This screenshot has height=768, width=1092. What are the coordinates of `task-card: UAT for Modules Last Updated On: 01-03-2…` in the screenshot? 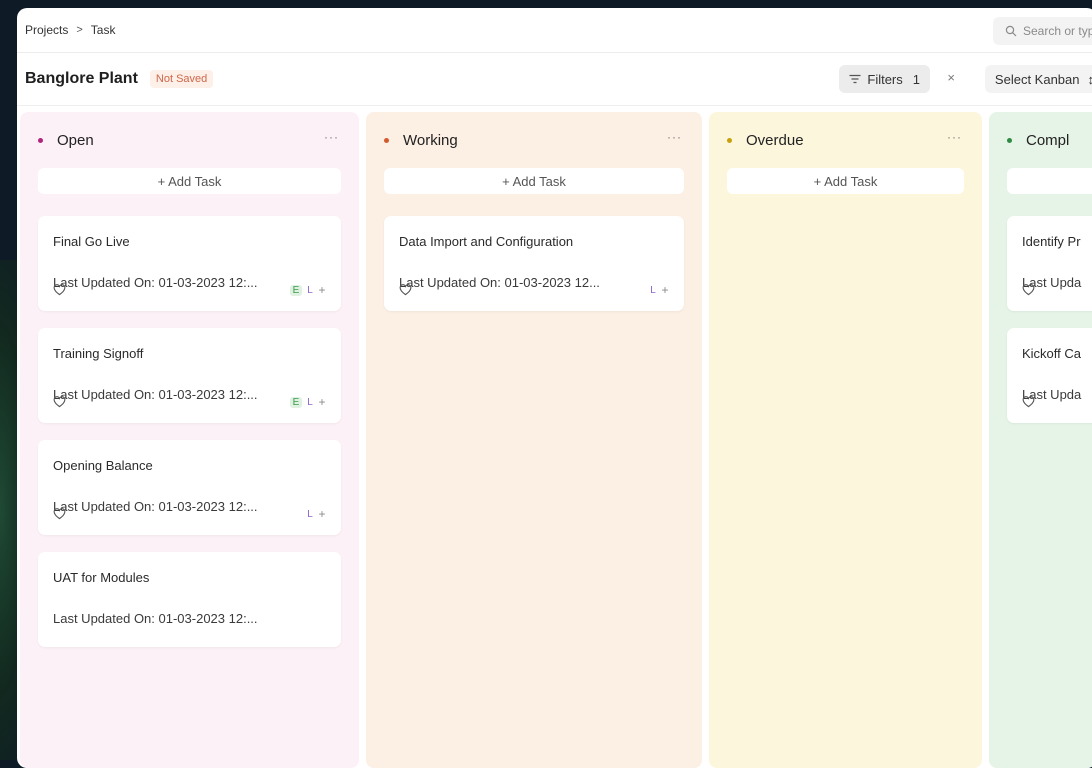 It's located at (189, 599).